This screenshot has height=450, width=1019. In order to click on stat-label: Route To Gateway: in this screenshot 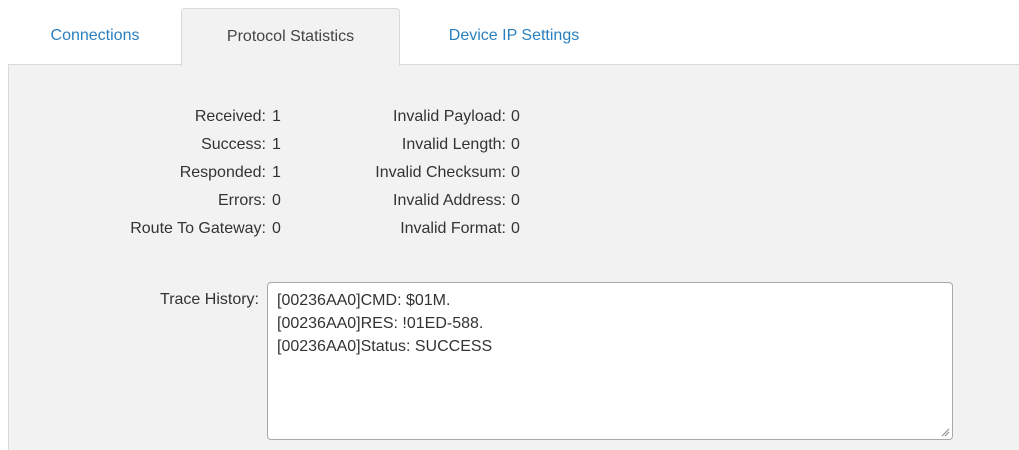, I will do `click(198, 228)`.